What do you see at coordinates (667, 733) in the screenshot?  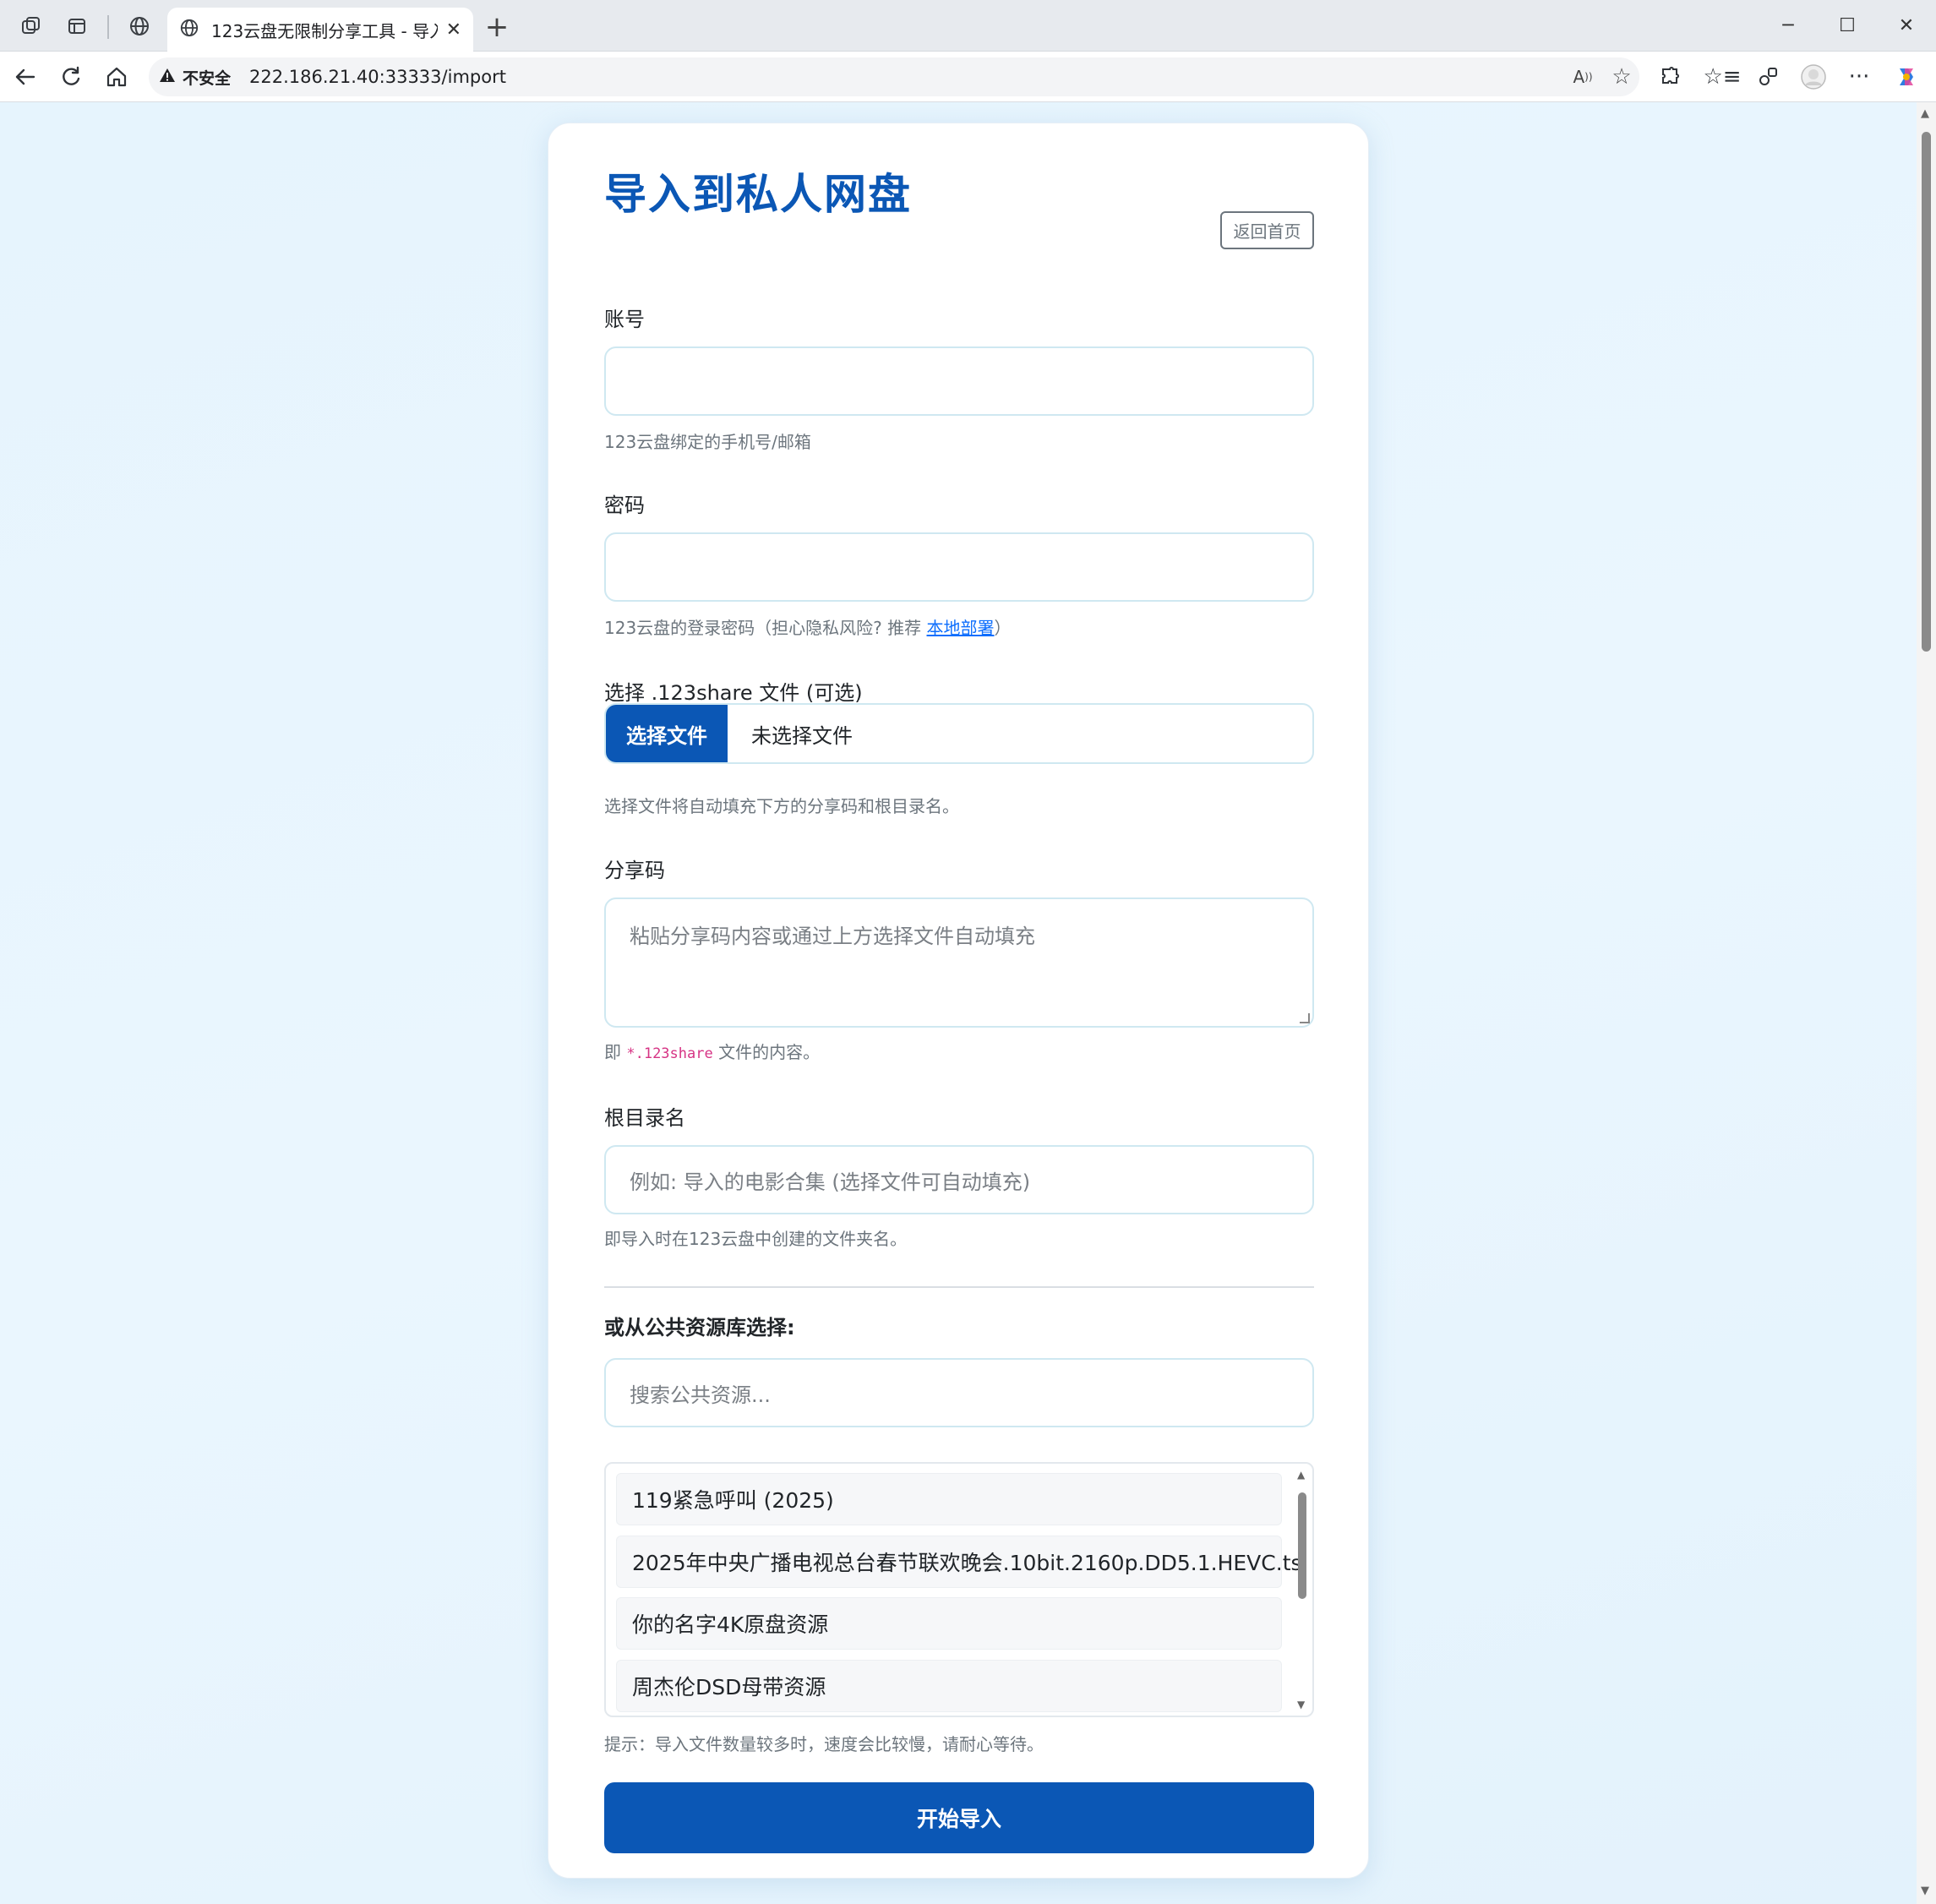 I see `choose-file-button: 选择文件` at bounding box center [667, 733].